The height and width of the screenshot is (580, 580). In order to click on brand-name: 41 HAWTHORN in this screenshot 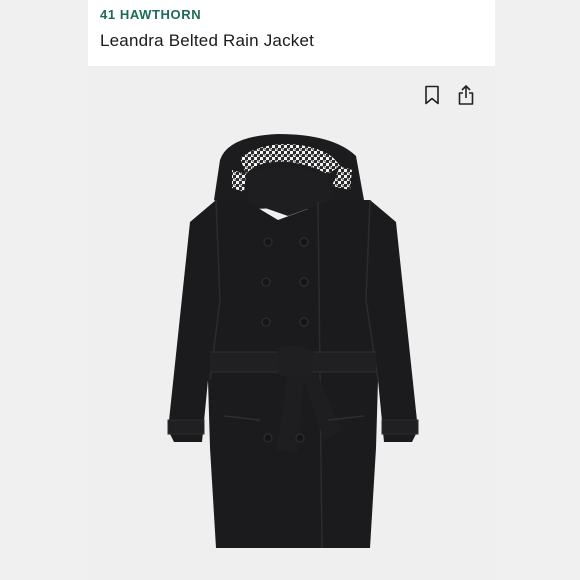, I will do `click(150, 14)`.